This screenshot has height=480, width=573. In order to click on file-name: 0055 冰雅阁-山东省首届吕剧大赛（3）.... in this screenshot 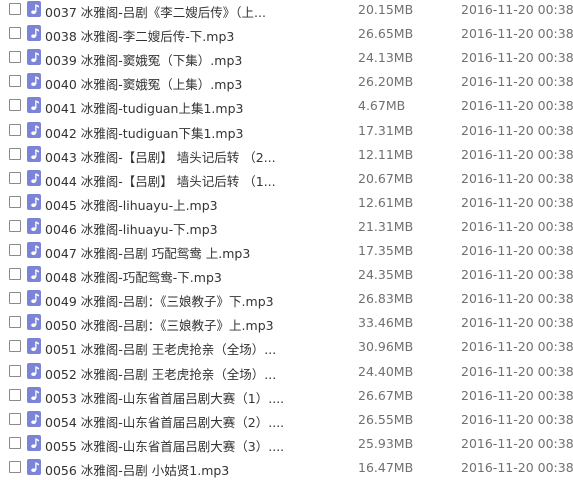, I will do `click(167, 445)`.